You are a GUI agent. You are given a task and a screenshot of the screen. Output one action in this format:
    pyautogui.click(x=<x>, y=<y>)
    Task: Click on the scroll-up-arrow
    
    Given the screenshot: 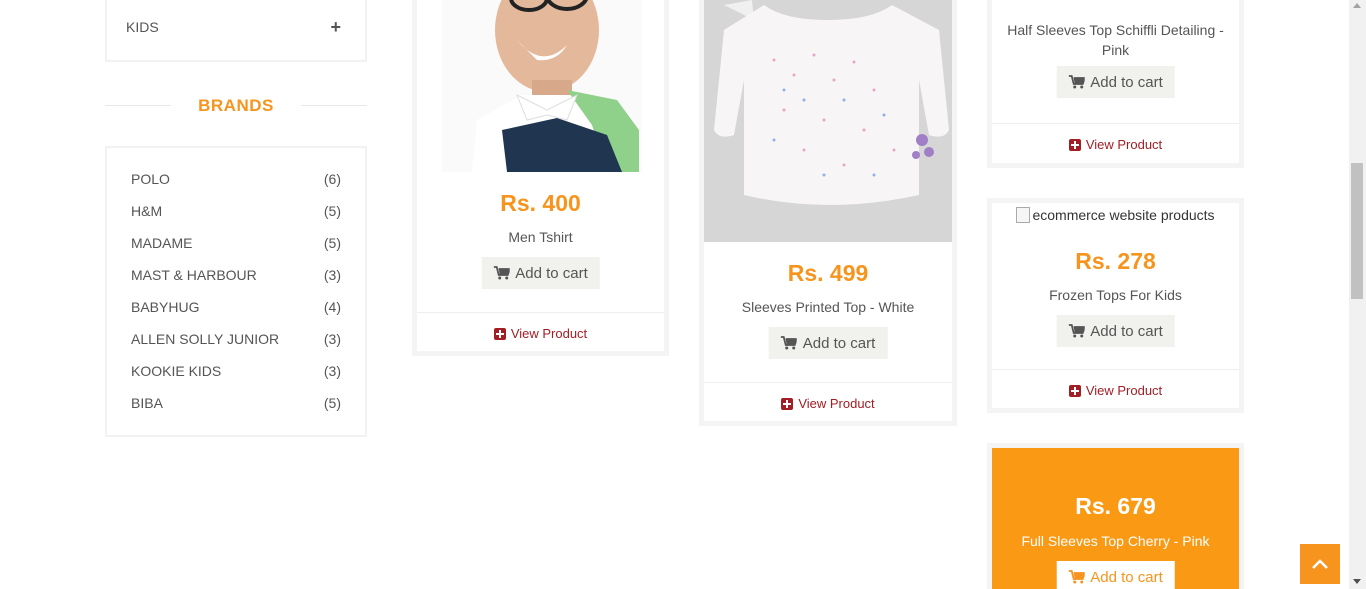 What is the action you would take?
    pyautogui.click(x=1357, y=5)
    